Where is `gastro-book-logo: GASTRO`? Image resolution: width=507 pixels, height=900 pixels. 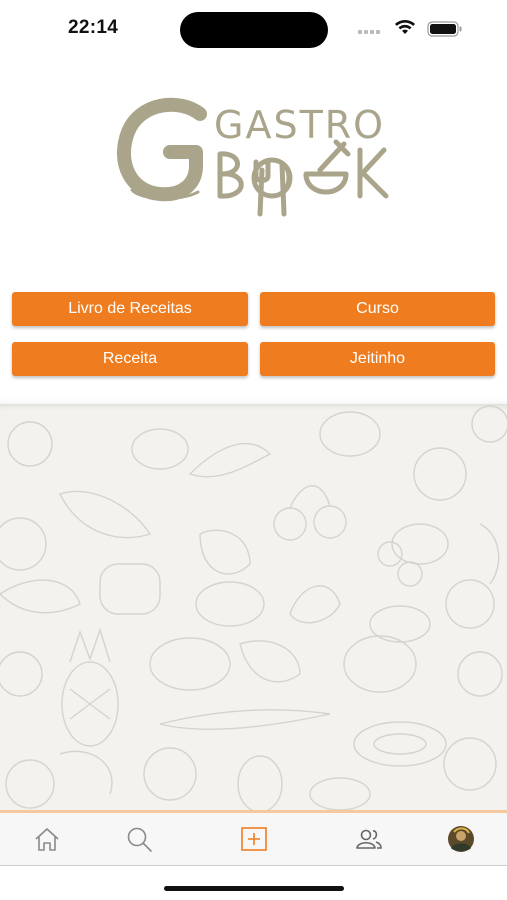 gastro-book-logo: GASTRO is located at coordinates (253, 157).